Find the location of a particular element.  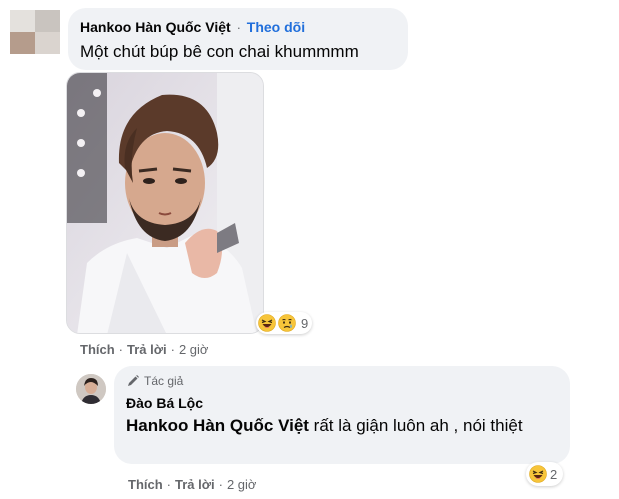

comment-header: Hankoo Hàn Quốc Việt · Theo dõi is located at coordinates (238, 27).